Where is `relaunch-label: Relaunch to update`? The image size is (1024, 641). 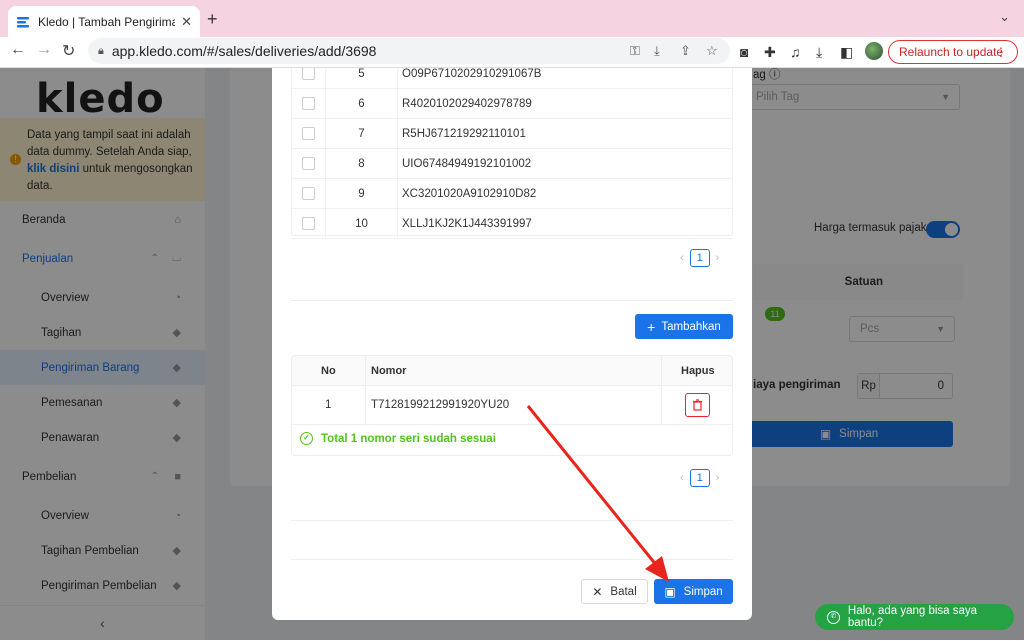
relaunch-label: Relaunch to update is located at coordinates (951, 52).